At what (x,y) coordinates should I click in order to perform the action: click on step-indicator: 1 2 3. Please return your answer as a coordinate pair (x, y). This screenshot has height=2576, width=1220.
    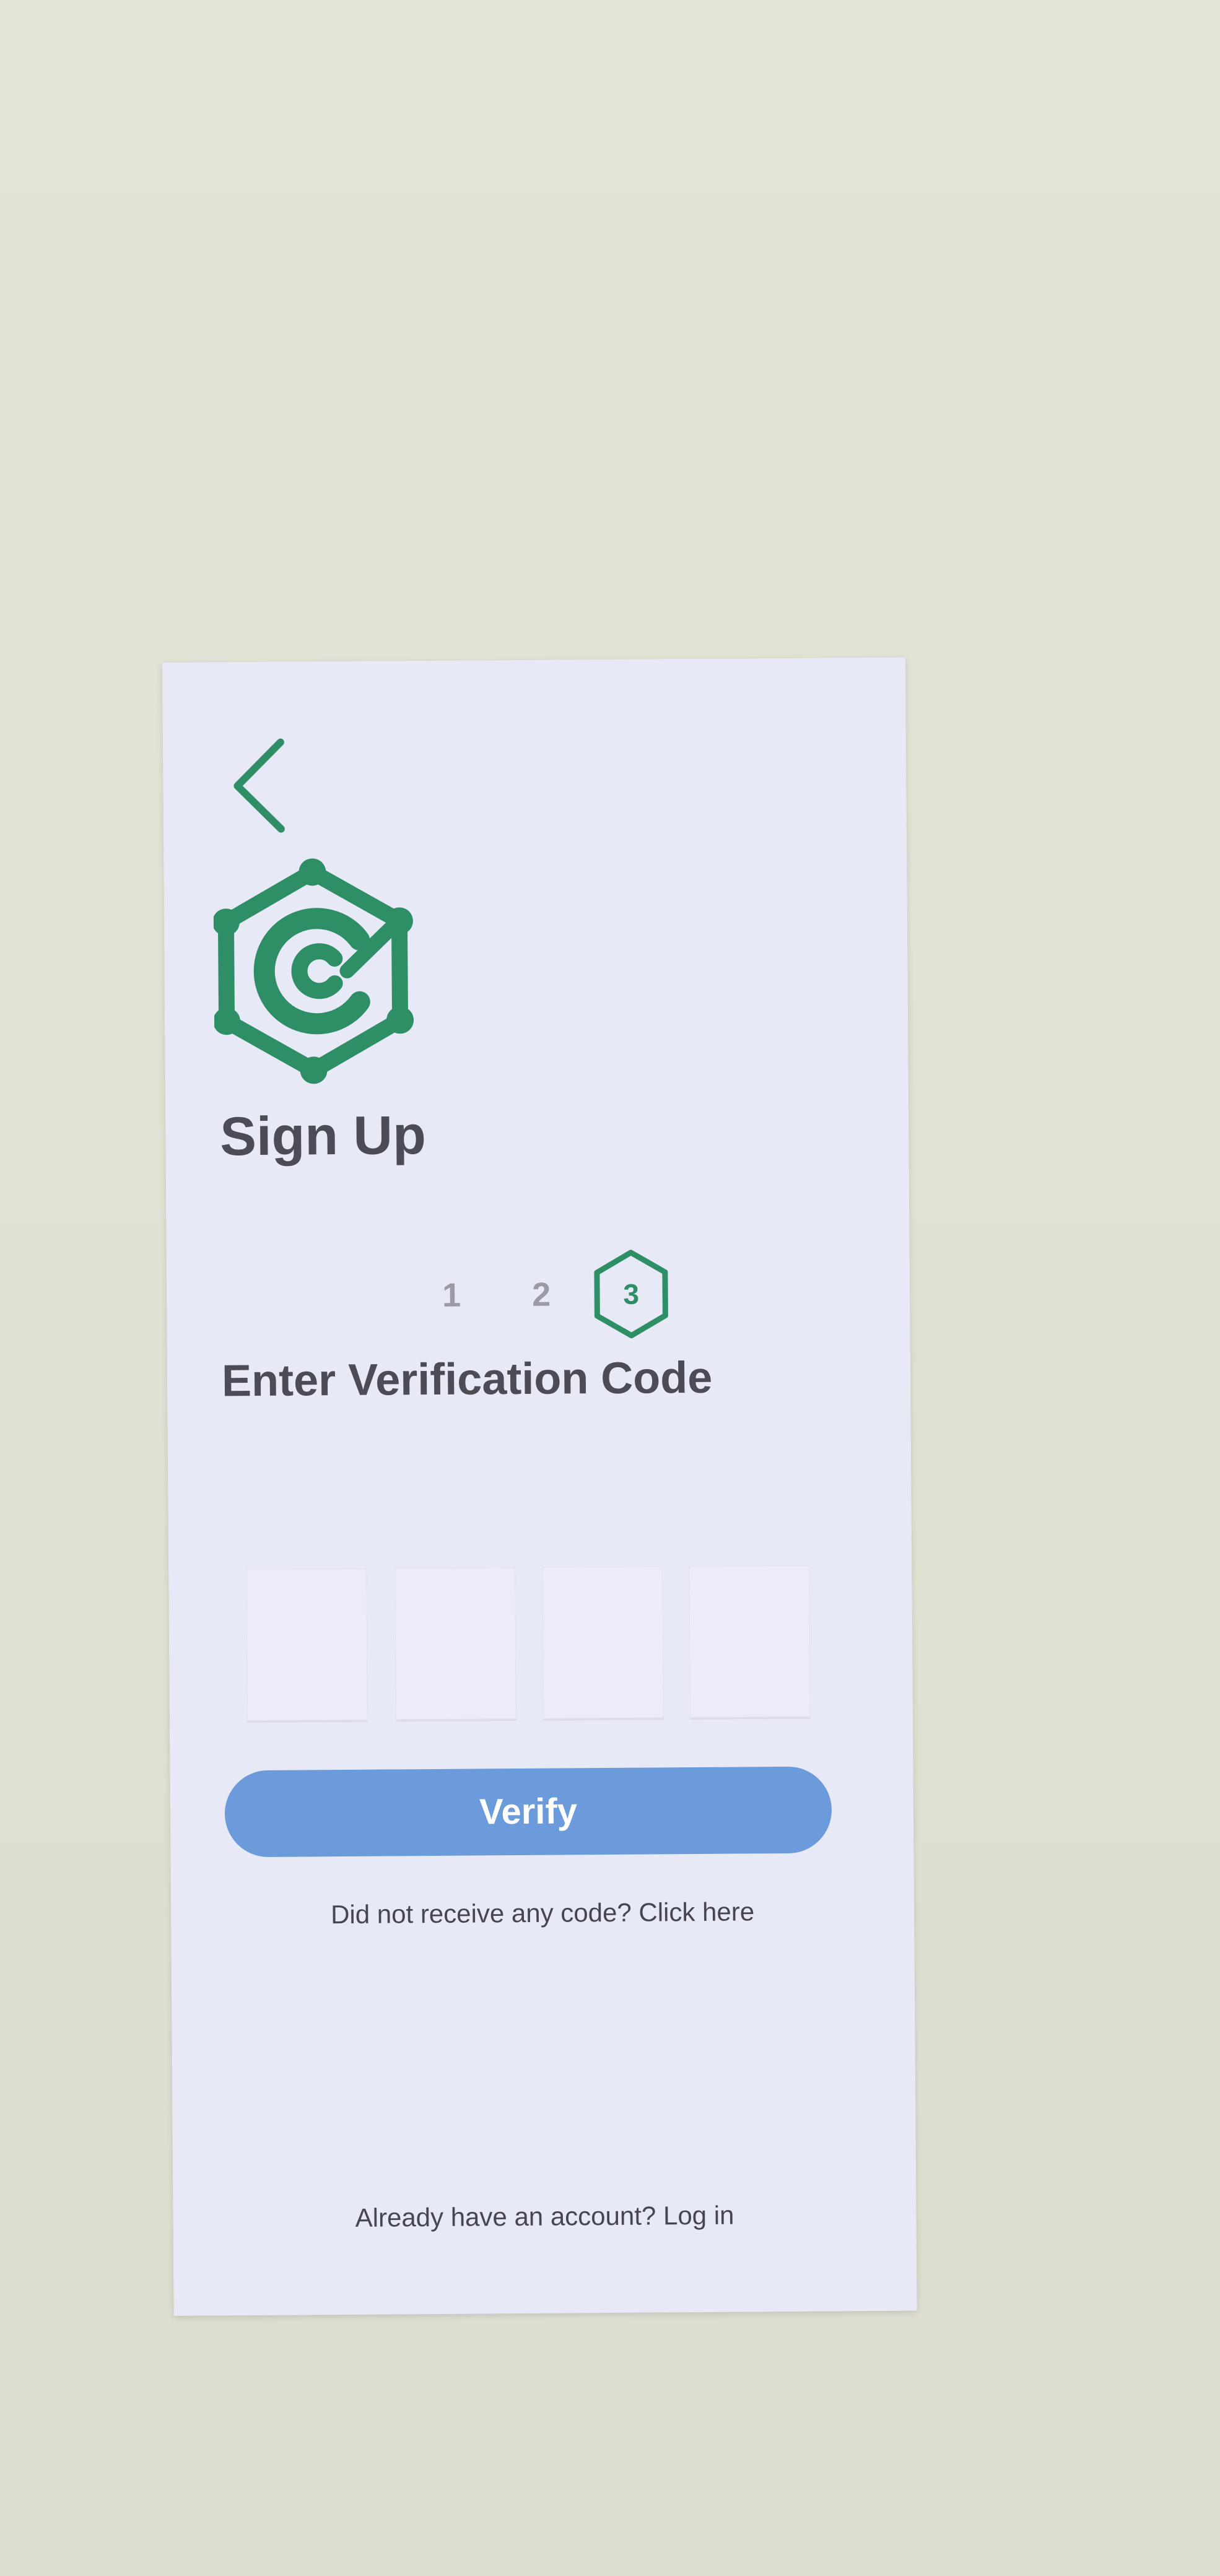
    Looking at the image, I should click on (541, 1294).